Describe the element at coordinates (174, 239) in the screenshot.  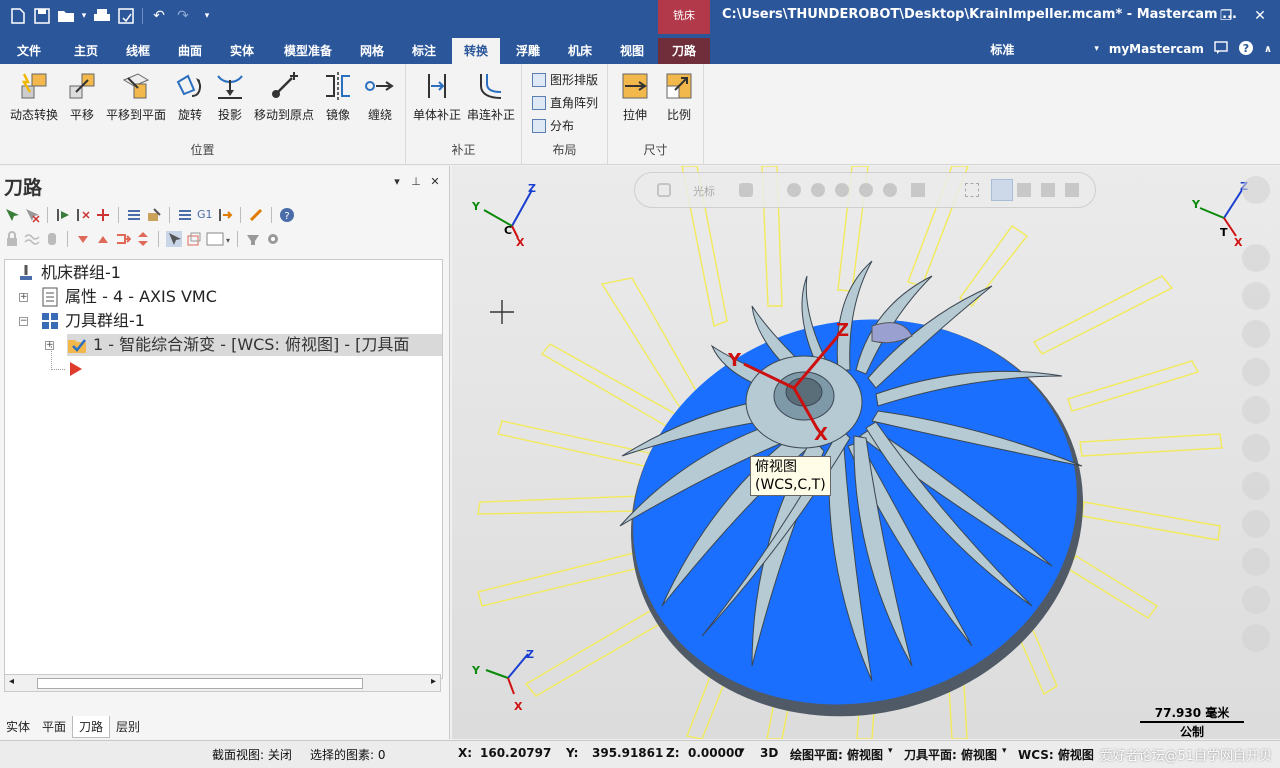
I see `select-pointer-icon` at that location.